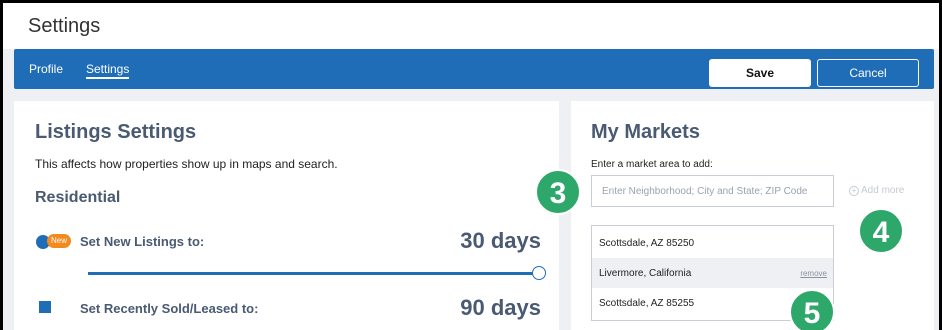 This screenshot has width=942, height=330. What do you see at coordinates (558, 192) in the screenshot?
I see `step-3-badge: 3` at bounding box center [558, 192].